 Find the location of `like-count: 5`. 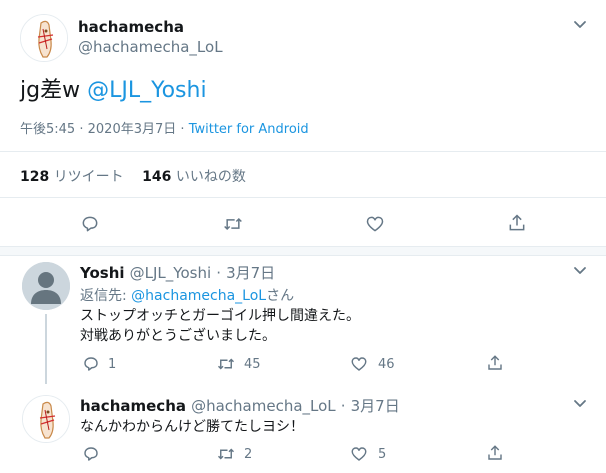

like-count: 5 is located at coordinates (382, 454).